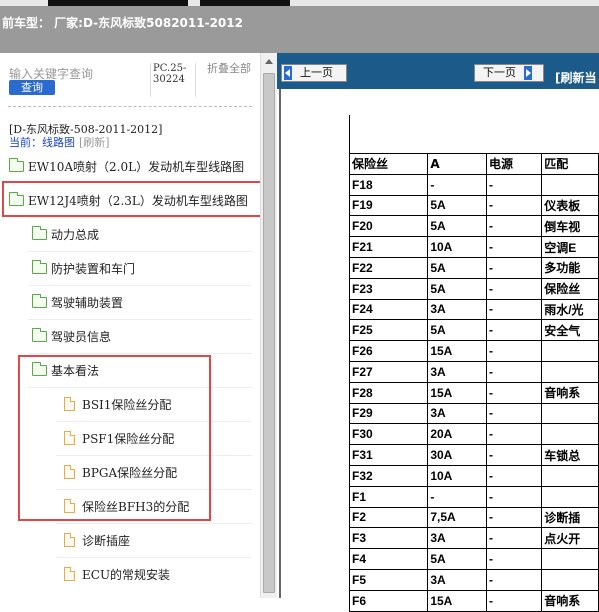 Image resolution: width=599 pixels, height=612 pixels. What do you see at coordinates (457, 517) in the screenshot?
I see `table-cell: 7,5A` at bounding box center [457, 517].